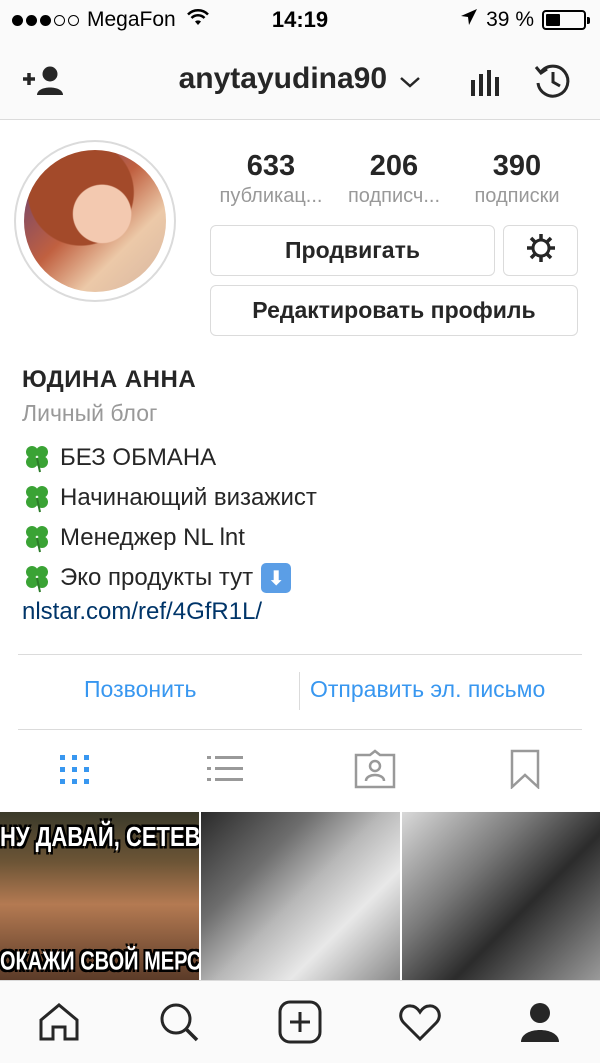  I want to click on meme-caption-top: НУ ДАВАЙ, СЕТЕВИК, so click(99, 836).